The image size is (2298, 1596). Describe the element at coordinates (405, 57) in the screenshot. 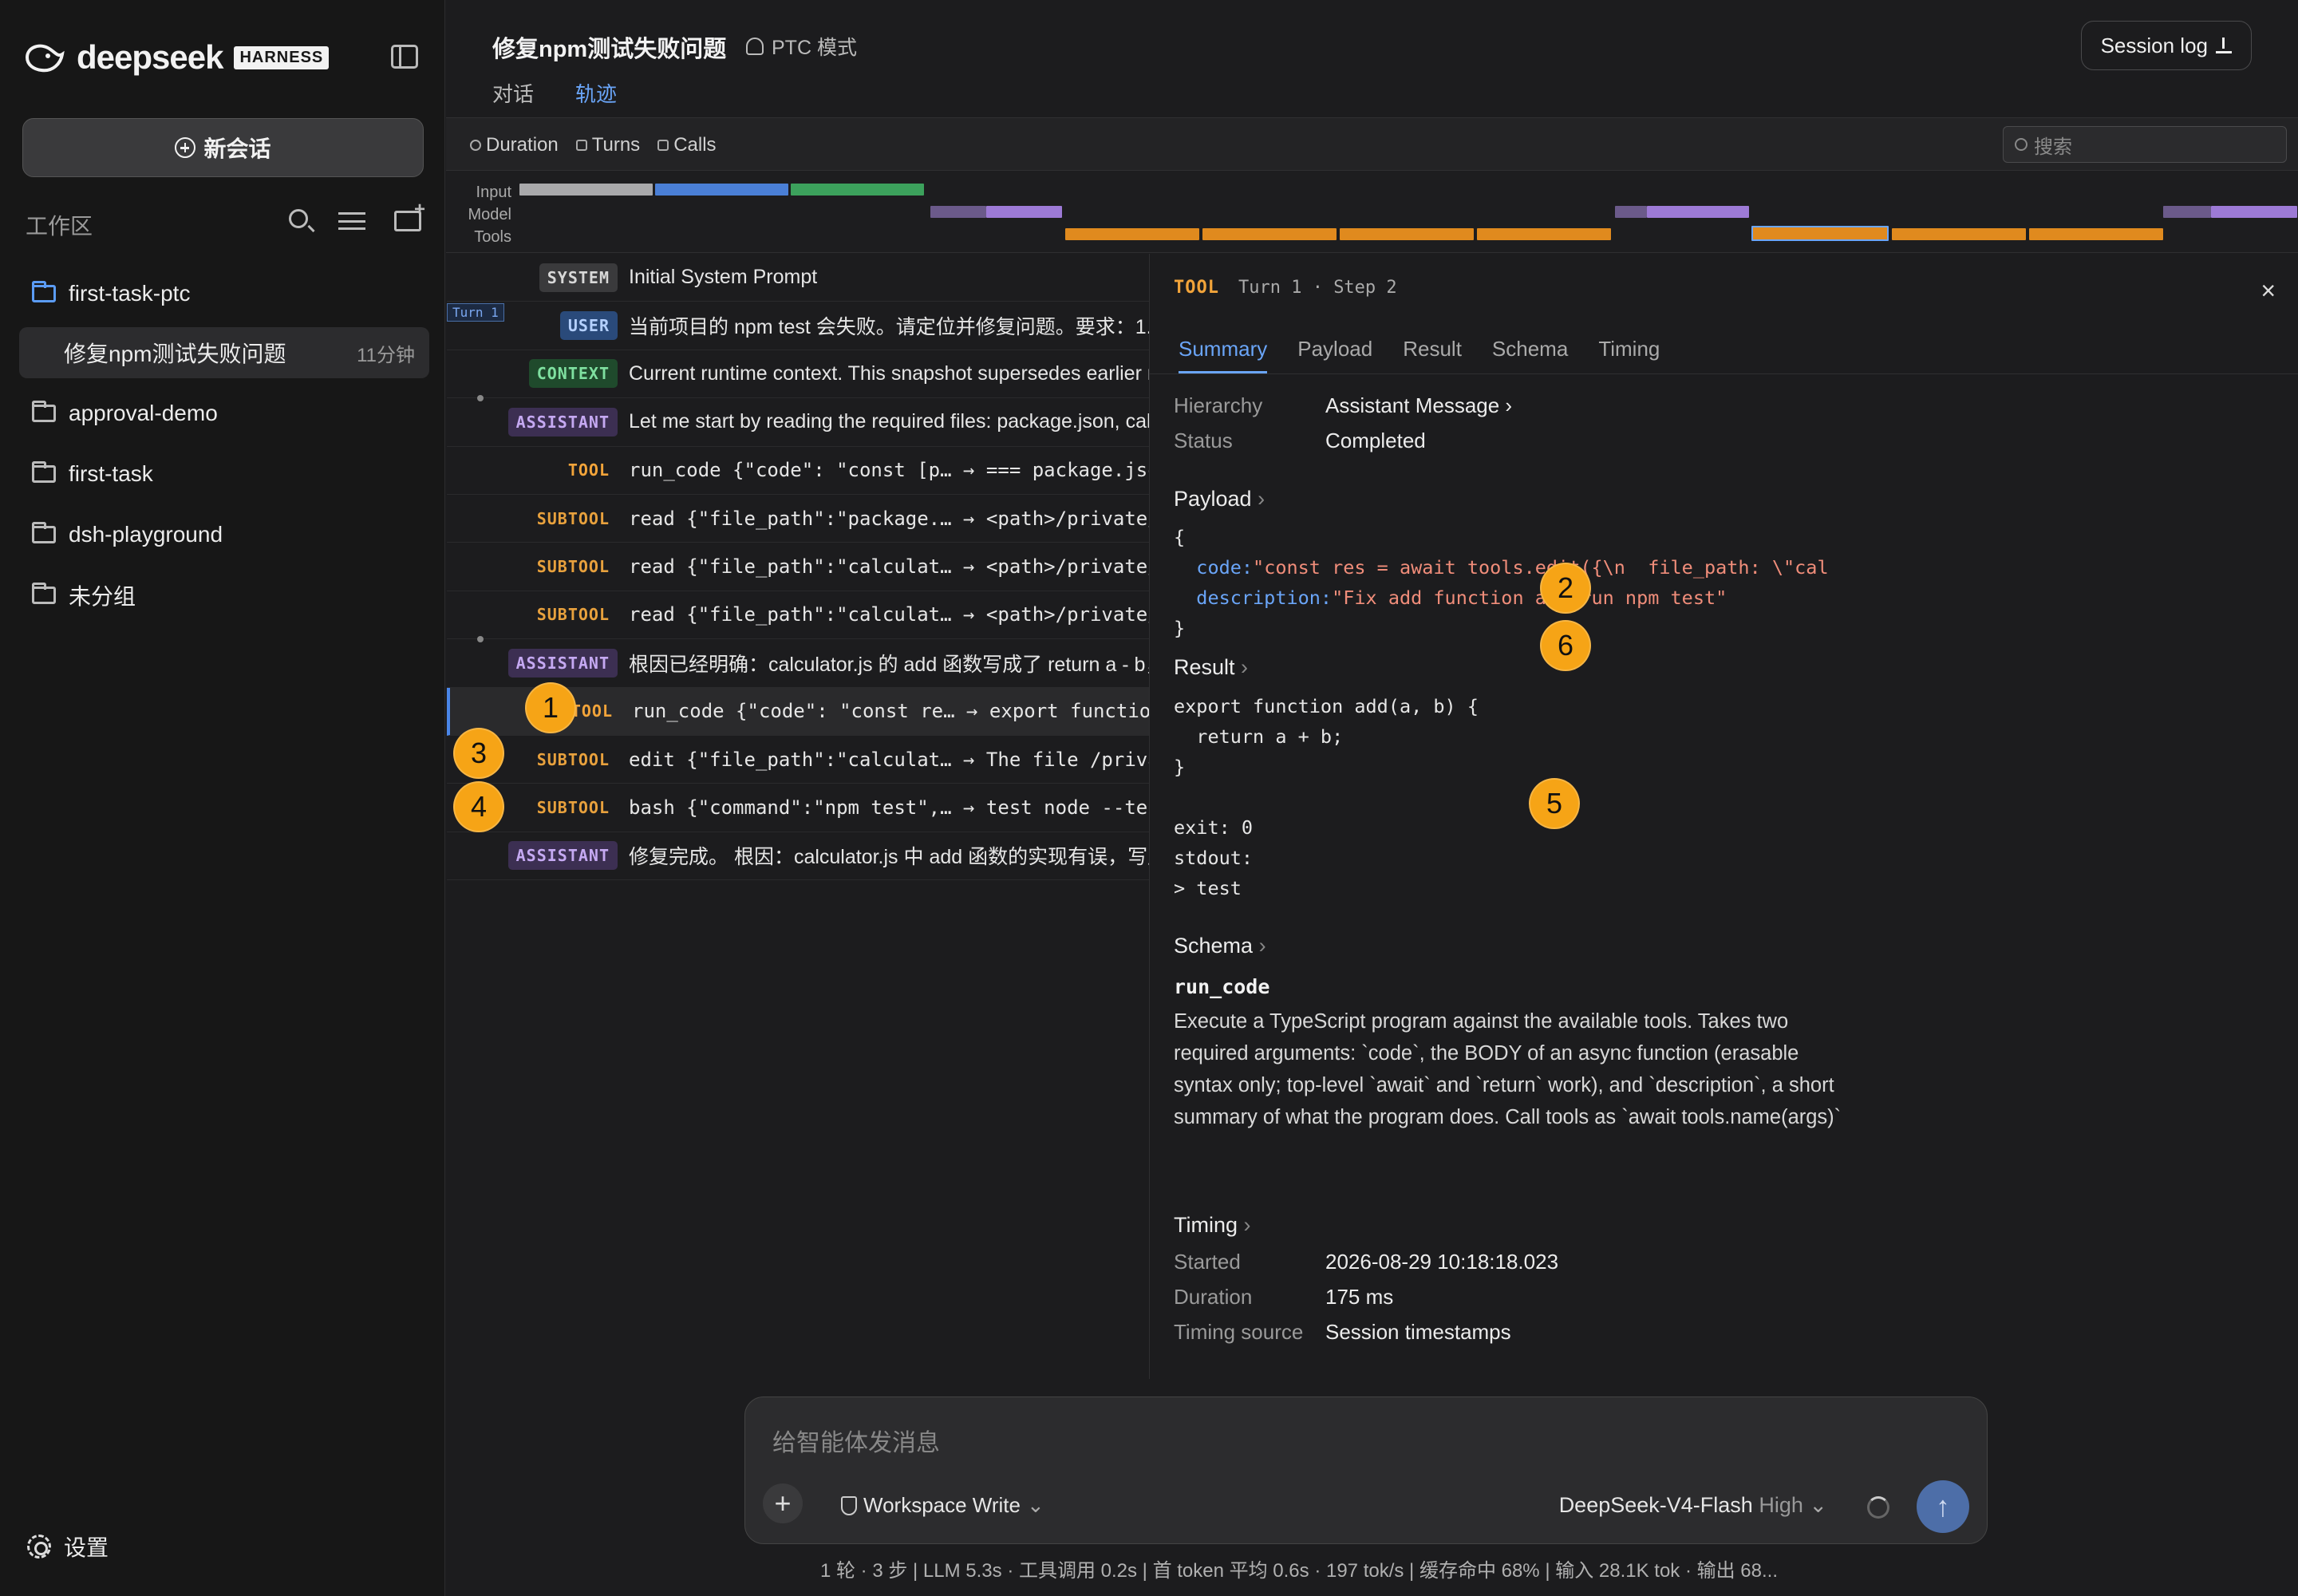

I see `sidebar-toggle-icon` at that location.